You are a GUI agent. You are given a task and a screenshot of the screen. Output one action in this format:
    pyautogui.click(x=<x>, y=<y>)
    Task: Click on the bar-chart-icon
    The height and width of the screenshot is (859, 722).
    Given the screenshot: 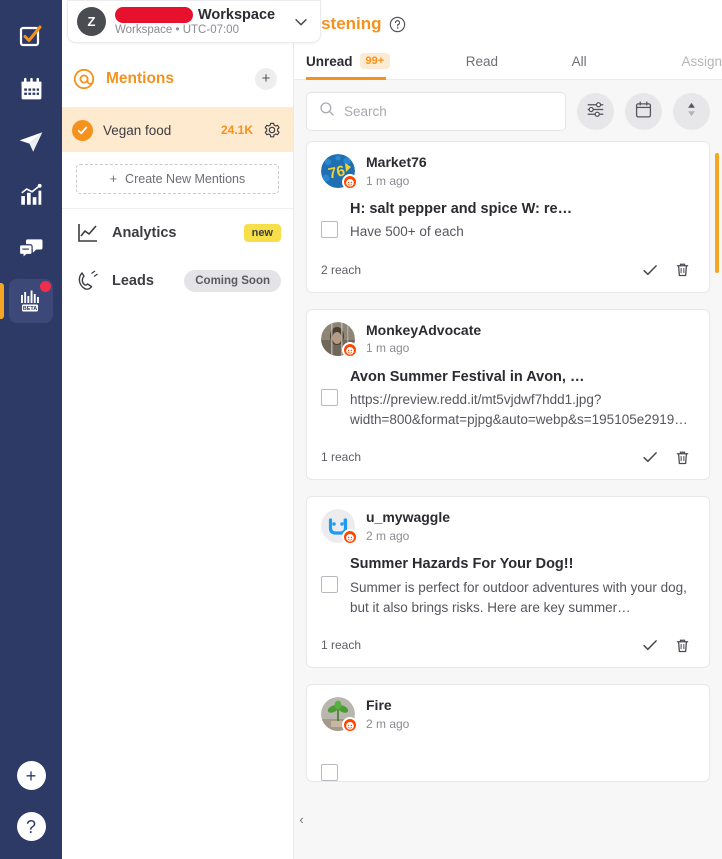 What is the action you would take?
    pyautogui.click(x=31, y=195)
    